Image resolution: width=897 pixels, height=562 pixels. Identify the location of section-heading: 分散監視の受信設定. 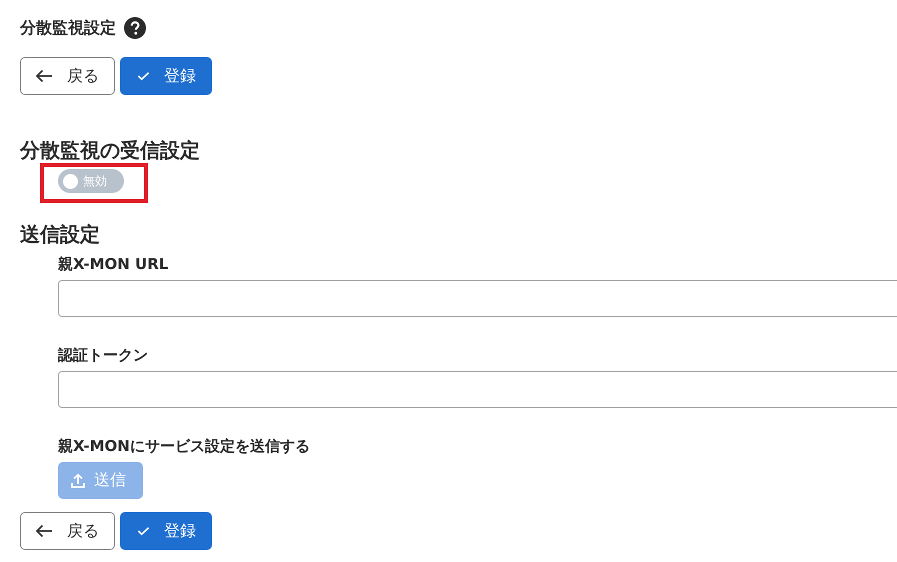
(110, 150).